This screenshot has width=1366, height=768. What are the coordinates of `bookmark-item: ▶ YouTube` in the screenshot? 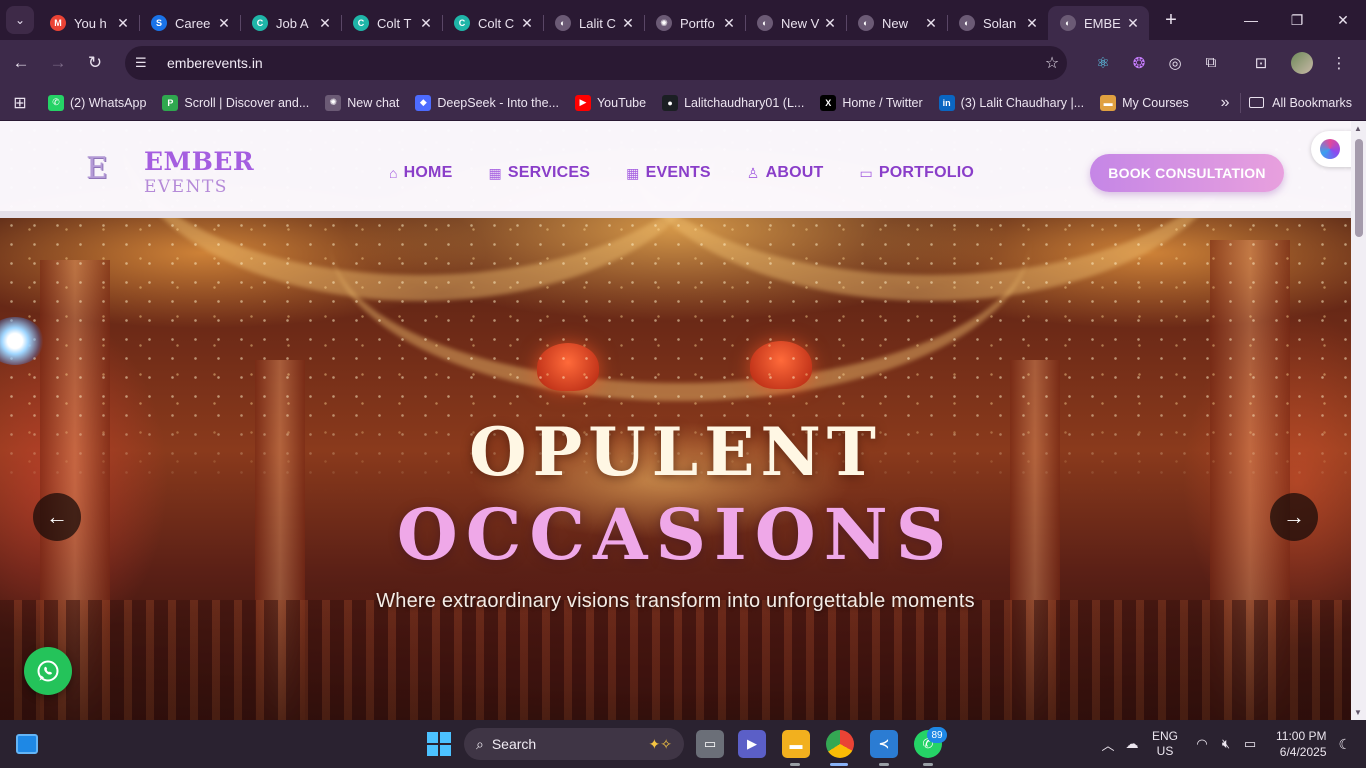 It's located at (610, 103).